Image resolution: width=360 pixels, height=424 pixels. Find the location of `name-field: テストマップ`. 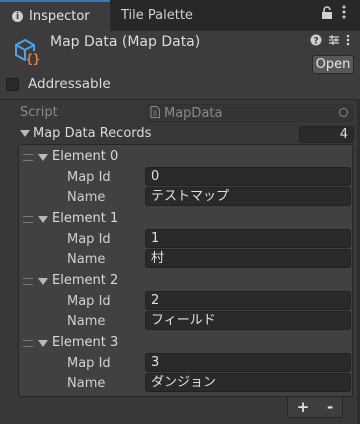

name-field: テストマップ is located at coordinates (248, 196).